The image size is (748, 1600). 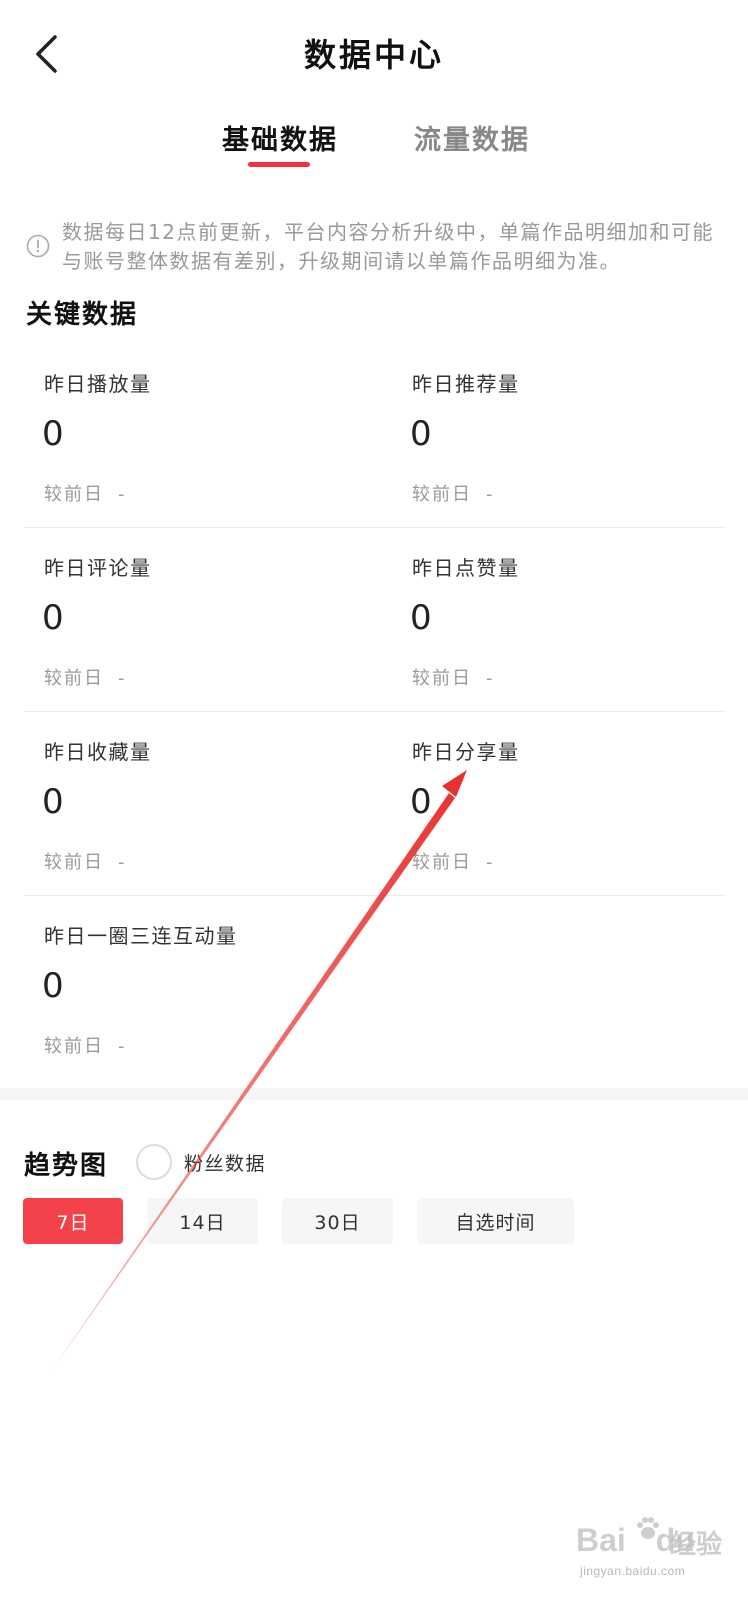 I want to click on metric-label: 昨日推荐量, so click(x=466, y=384).